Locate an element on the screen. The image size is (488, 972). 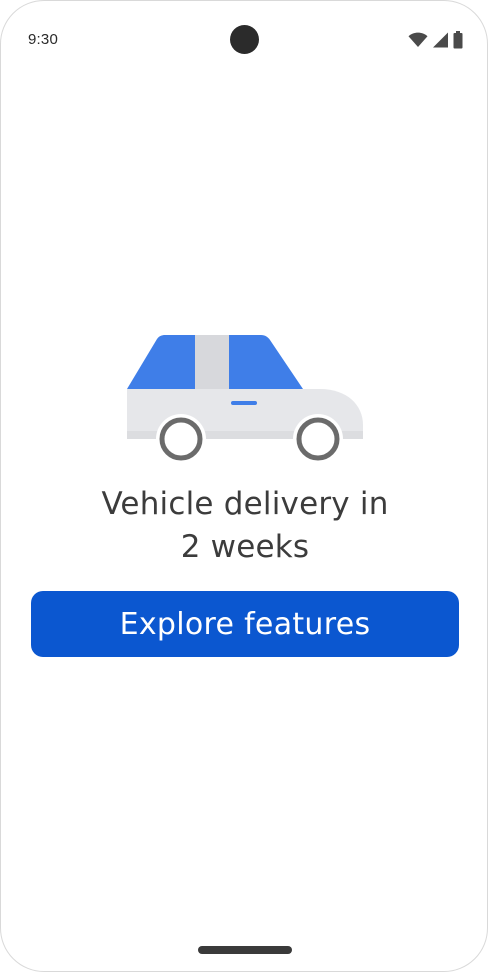
car-icon is located at coordinates (245, 399).